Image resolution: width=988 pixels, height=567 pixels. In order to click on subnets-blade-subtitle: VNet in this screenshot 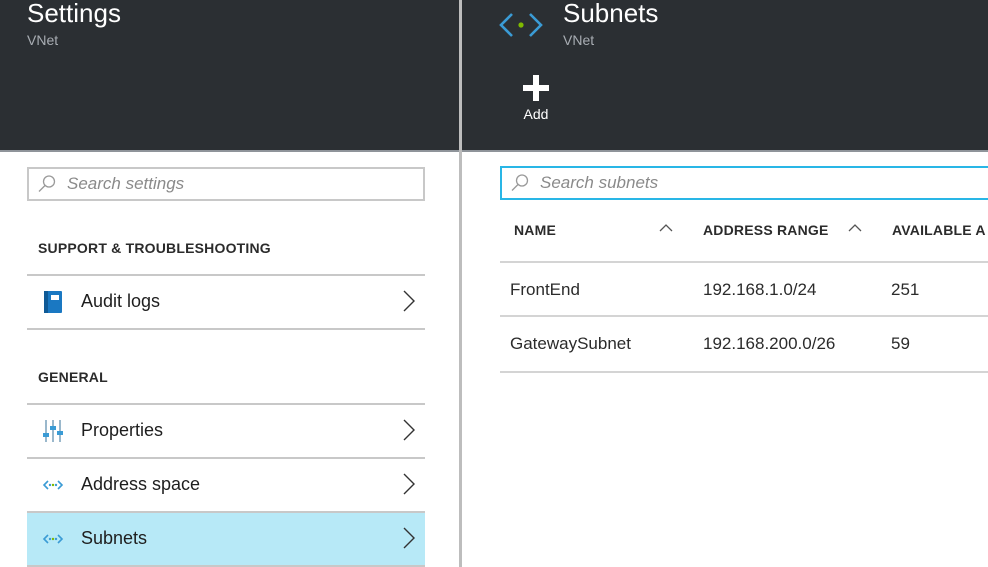, I will do `click(579, 40)`.